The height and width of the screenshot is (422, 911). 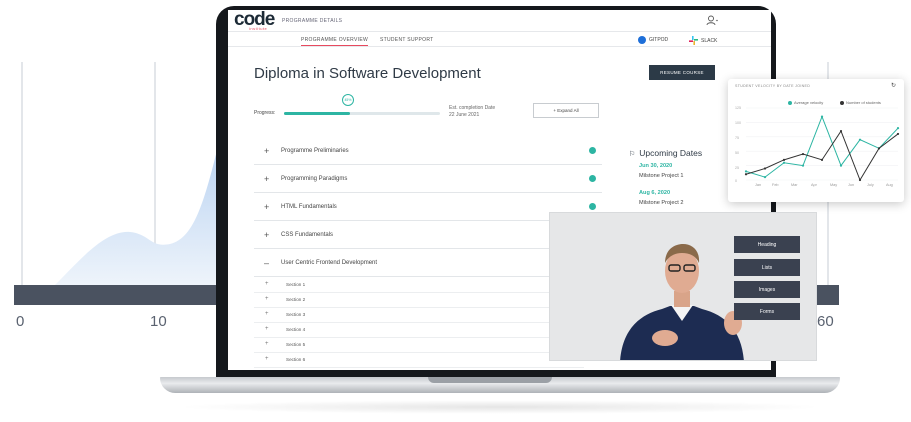 What do you see at coordinates (656, 166) in the screenshot?
I see `upcoming-date: Jun 30, 2020` at bounding box center [656, 166].